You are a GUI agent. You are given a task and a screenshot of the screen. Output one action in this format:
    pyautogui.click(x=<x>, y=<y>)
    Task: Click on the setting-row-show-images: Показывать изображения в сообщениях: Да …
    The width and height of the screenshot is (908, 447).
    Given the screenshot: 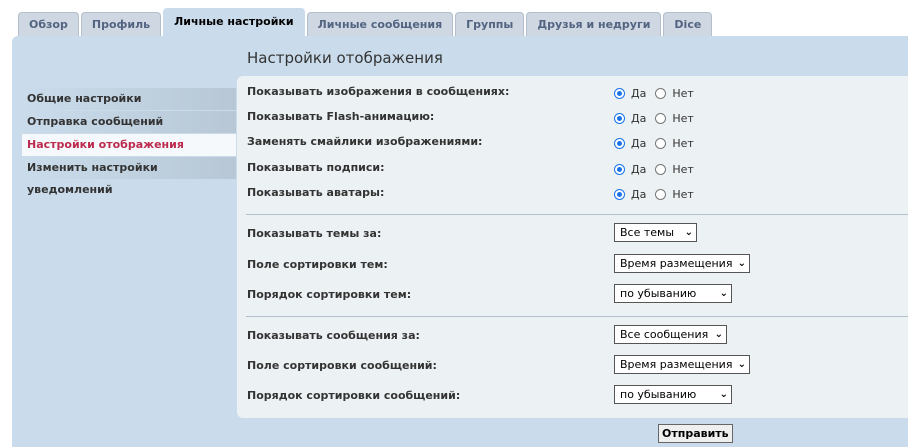 What is the action you would take?
    pyautogui.click(x=572, y=93)
    